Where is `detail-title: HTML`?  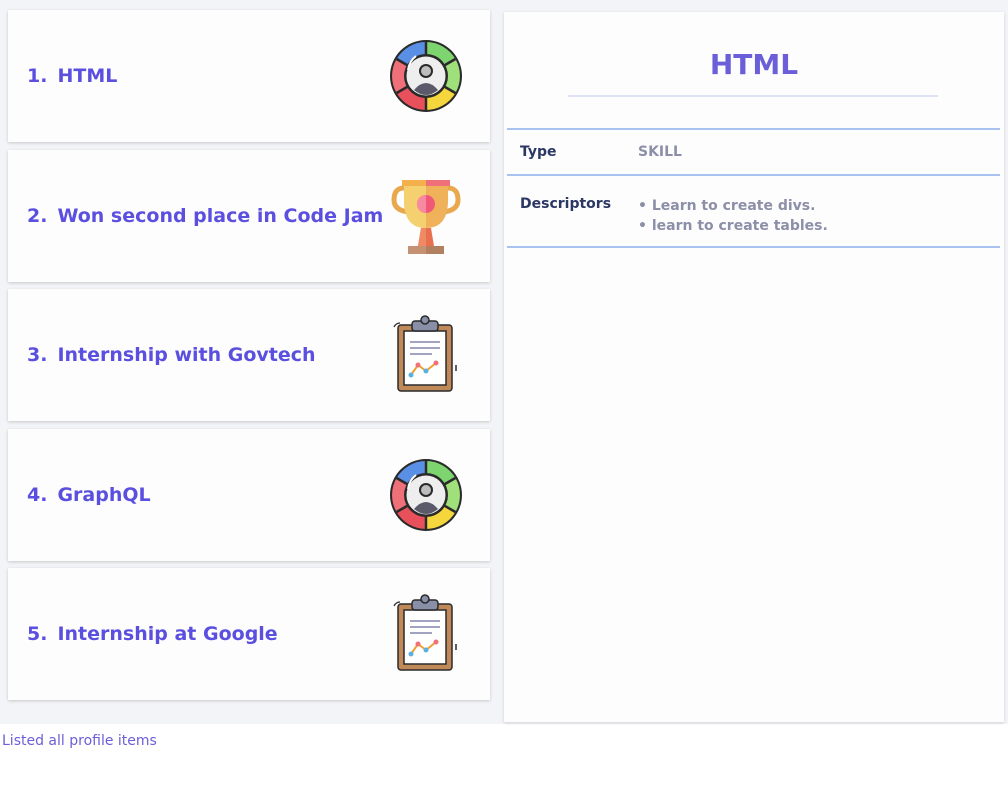 detail-title: HTML is located at coordinates (754, 64).